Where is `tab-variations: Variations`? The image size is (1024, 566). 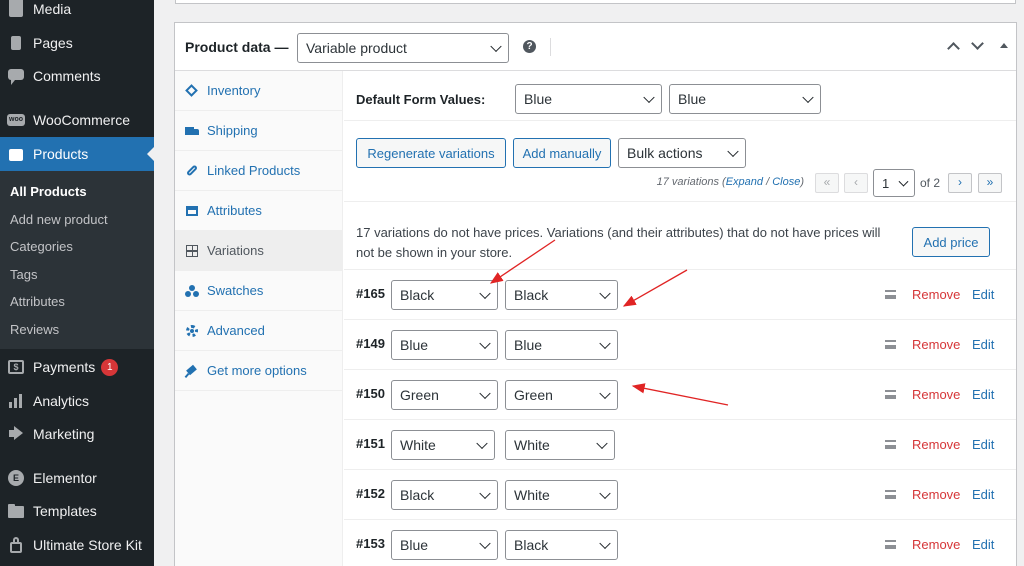
tab-variations: Variations is located at coordinates (259, 251).